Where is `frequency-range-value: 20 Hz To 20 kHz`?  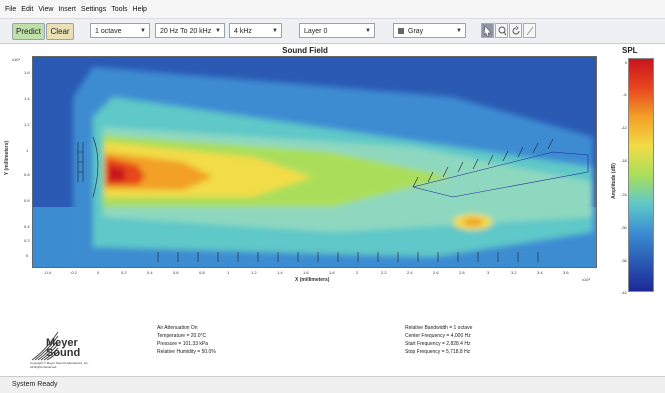 frequency-range-value: 20 Hz To 20 kHz is located at coordinates (186, 31).